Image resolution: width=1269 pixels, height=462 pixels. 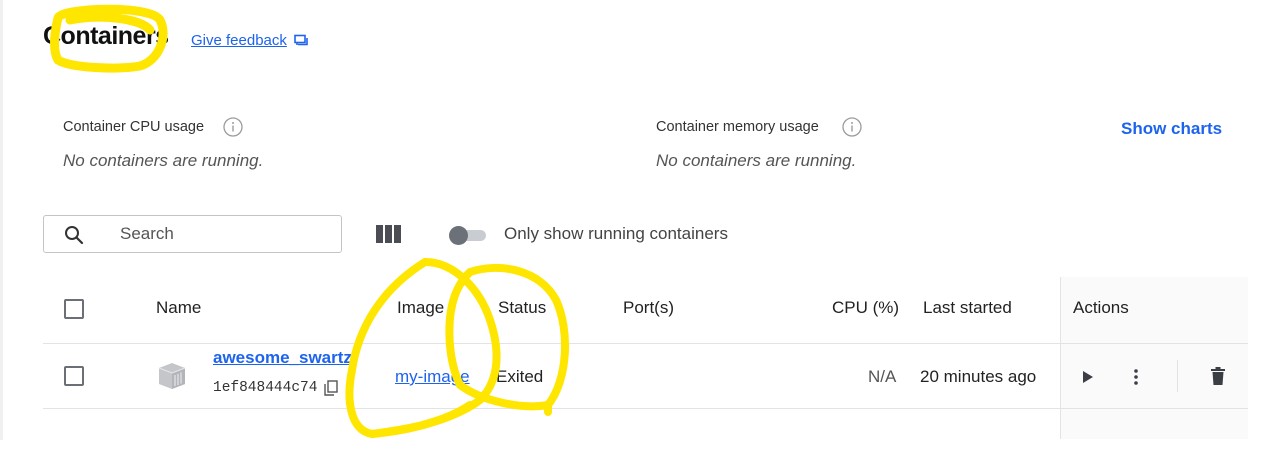 What do you see at coordinates (172, 376) in the screenshot?
I see `container-icon` at bounding box center [172, 376].